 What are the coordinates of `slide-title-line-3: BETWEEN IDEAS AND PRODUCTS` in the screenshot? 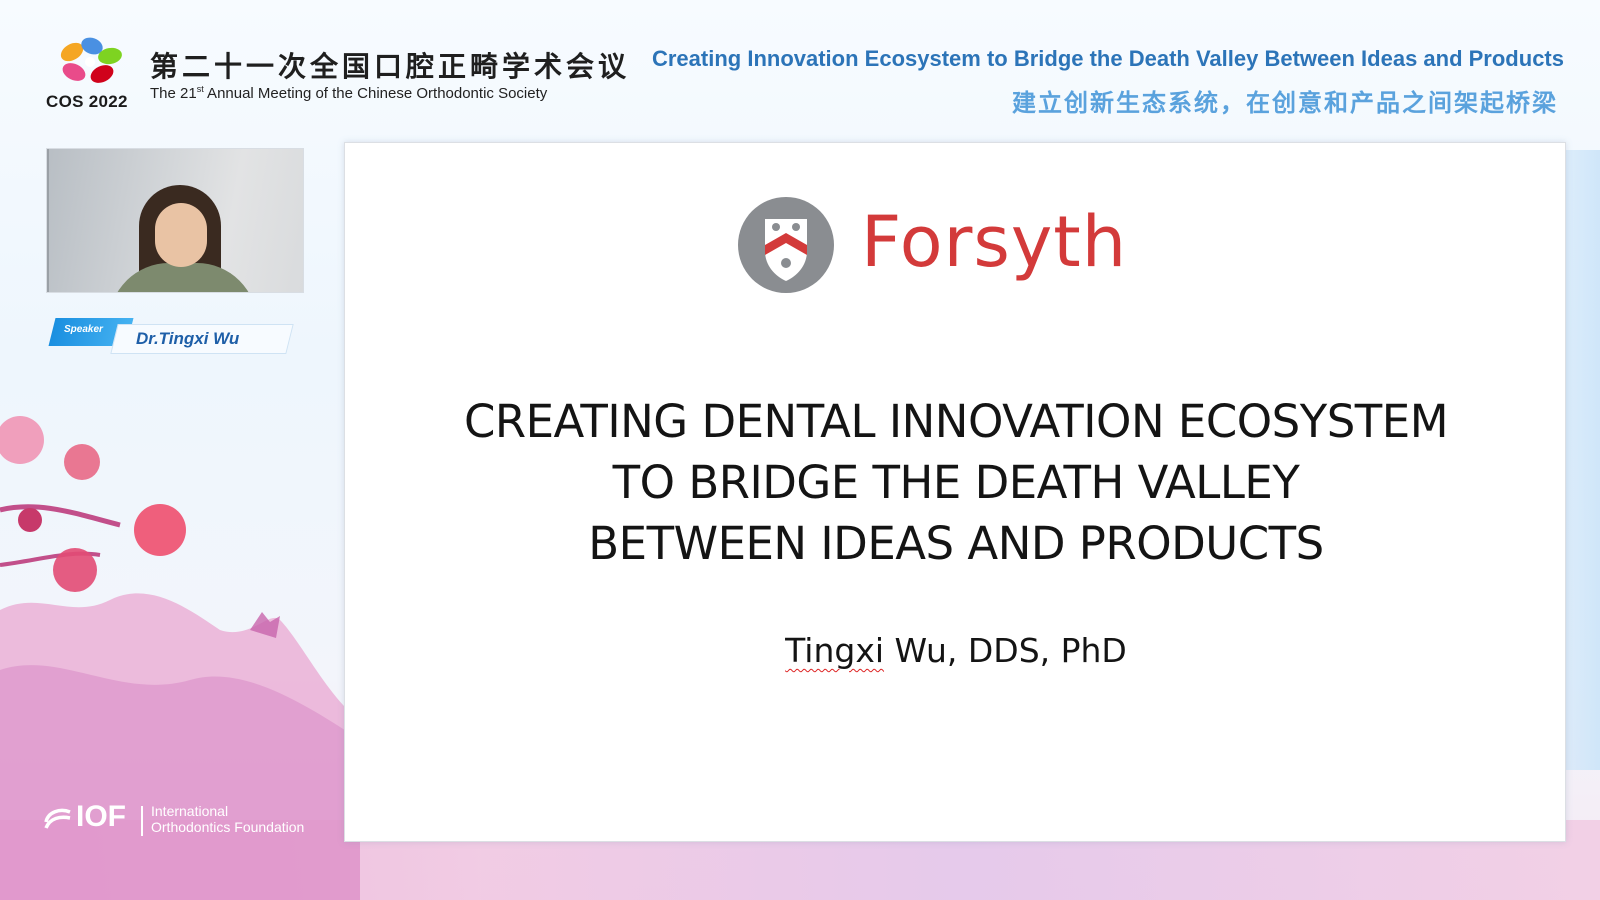 It's located at (956, 543).